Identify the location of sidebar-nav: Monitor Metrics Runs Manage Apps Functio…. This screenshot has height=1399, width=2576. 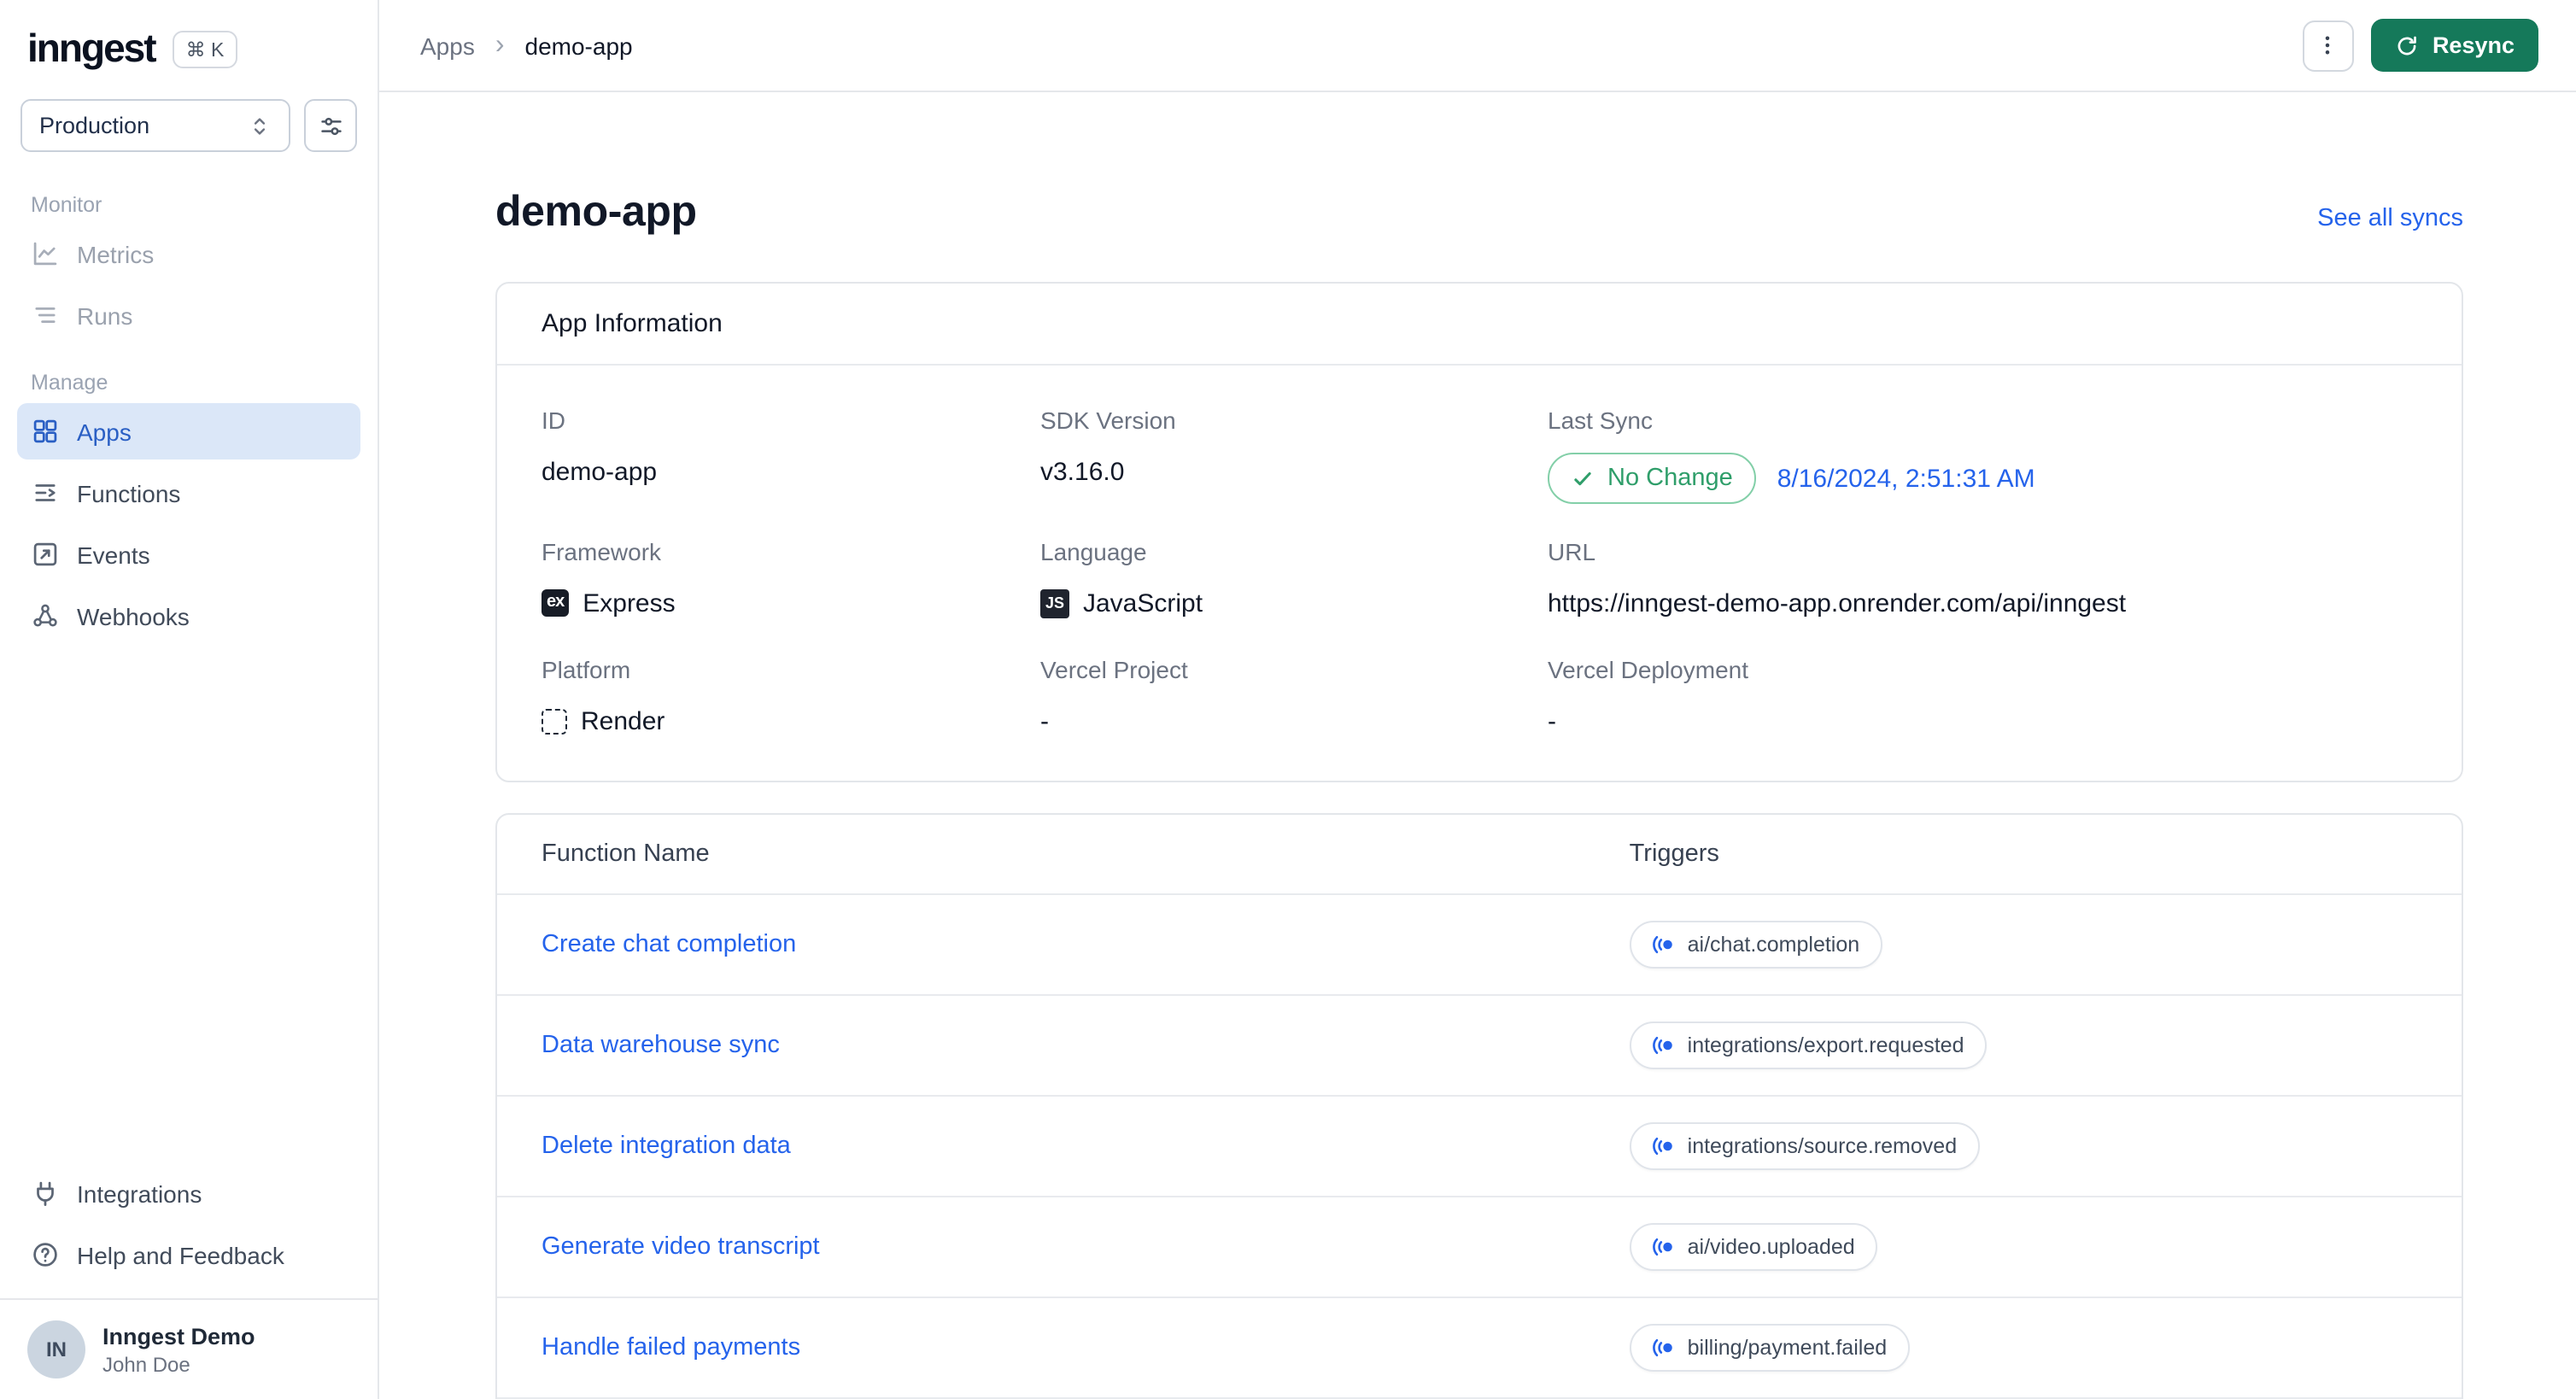
(189, 659).